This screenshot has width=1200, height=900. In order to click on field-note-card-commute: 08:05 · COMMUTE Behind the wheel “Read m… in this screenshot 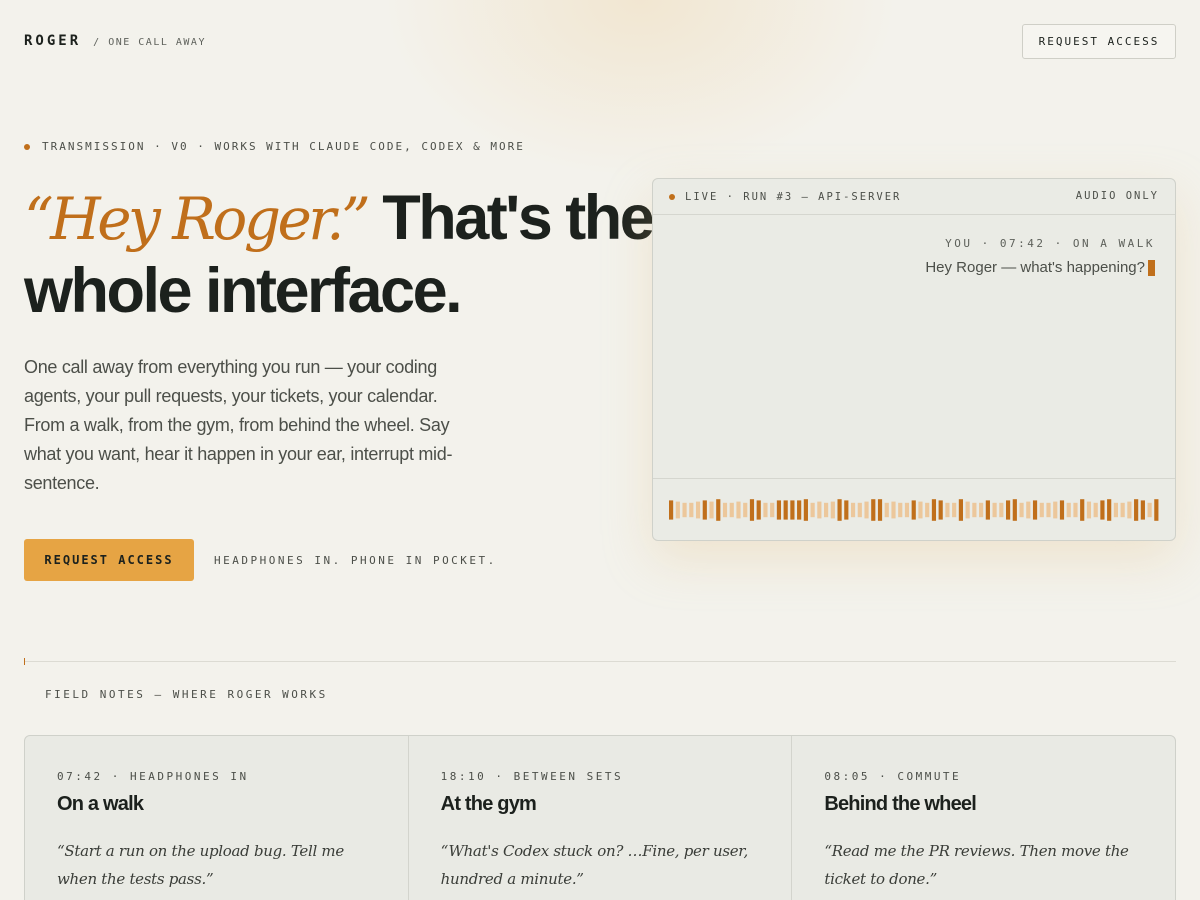, I will do `click(983, 818)`.